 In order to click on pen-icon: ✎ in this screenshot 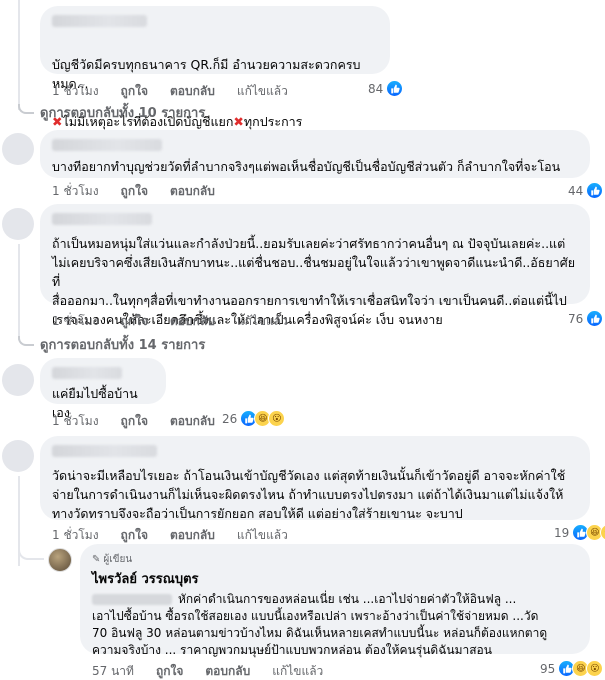, I will do `click(96, 559)`.